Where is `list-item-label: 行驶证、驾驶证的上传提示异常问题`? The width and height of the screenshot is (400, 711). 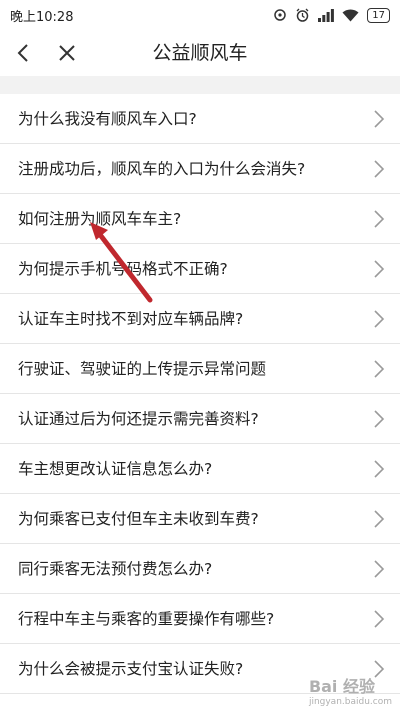 list-item-label: 行驶证、驾驶证的上传提示异常问题 is located at coordinates (142, 369).